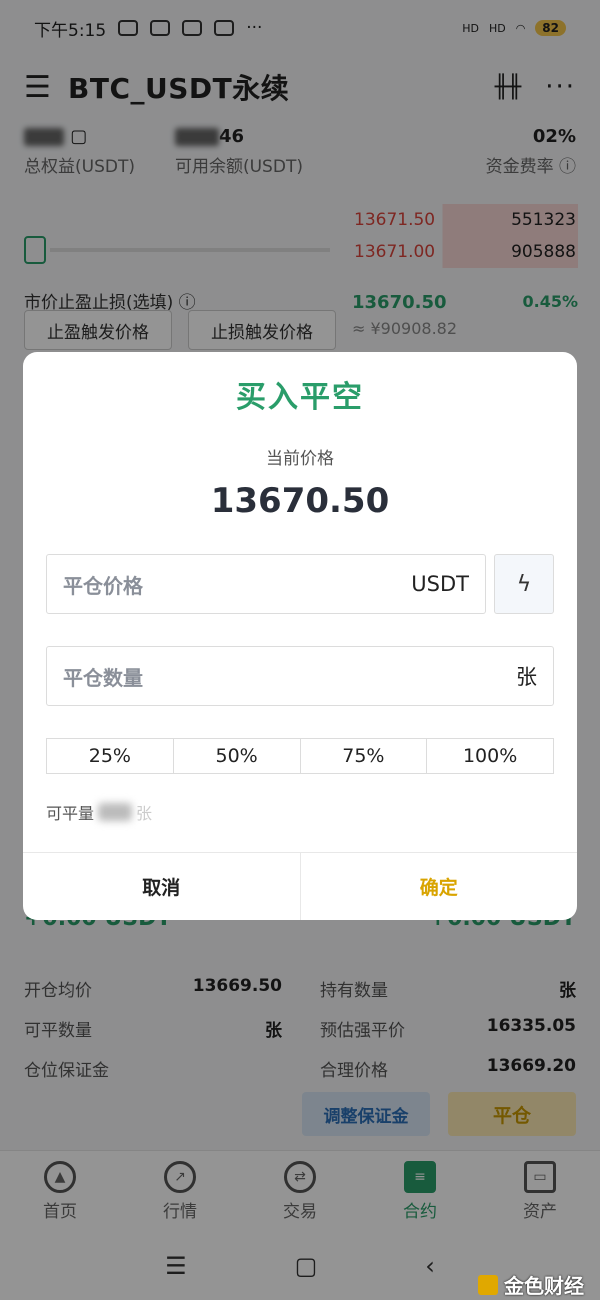 This screenshot has width=600, height=1300. What do you see at coordinates (439, 886) in the screenshot?
I see `confirm-button: 确定` at bounding box center [439, 886].